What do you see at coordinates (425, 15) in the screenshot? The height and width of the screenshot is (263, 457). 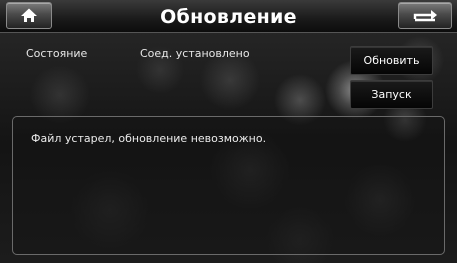 I see `back-button` at bounding box center [425, 15].